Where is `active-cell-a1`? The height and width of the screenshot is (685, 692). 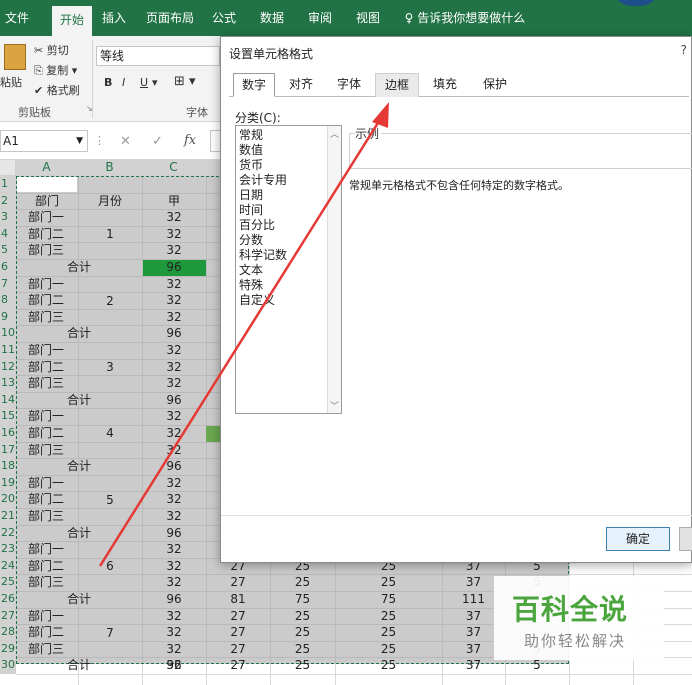 active-cell-a1 is located at coordinates (47, 184).